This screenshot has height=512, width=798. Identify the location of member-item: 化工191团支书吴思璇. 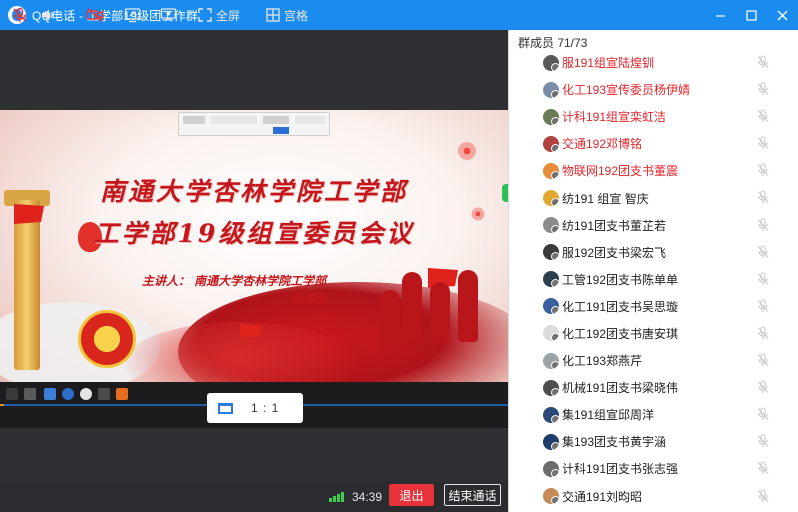
(653, 306).